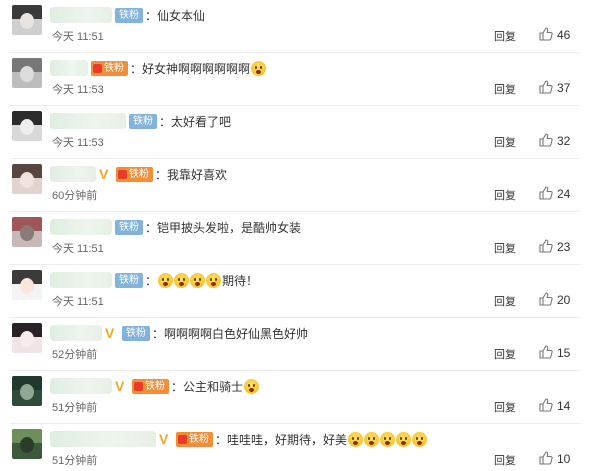 The width and height of the screenshot is (592, 471). I want to click on comment-text: ：太好看了吧, so click(195, 121).